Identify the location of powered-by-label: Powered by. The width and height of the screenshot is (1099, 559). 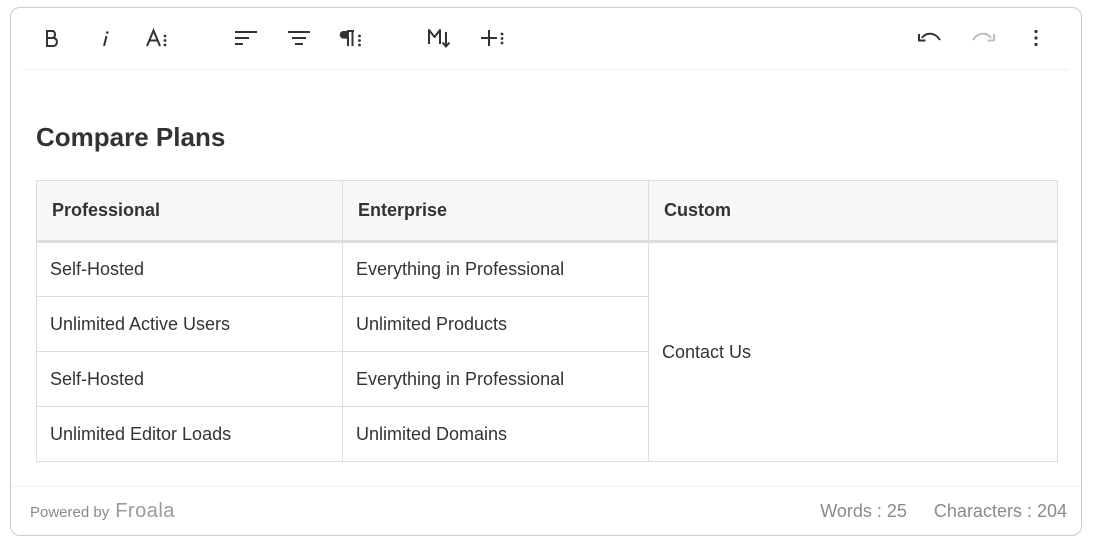
(70, 512).